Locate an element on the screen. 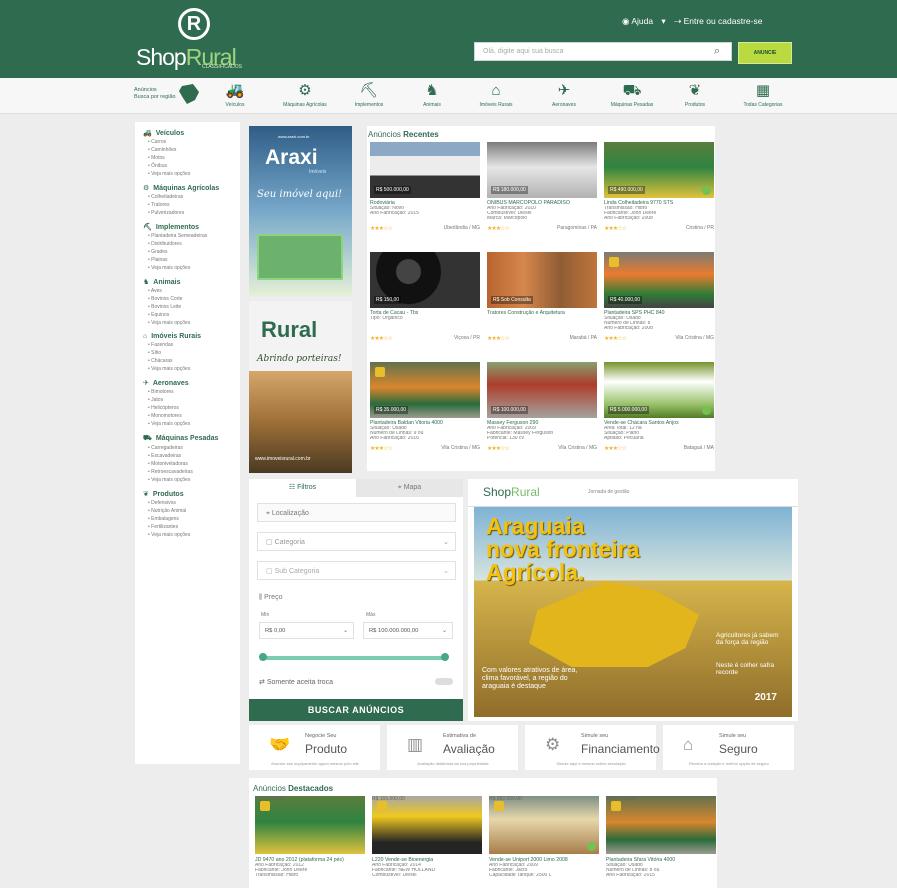 Image resolution: width=897 pixels, height=888 pixels. sidebar-subitem: • Jatos is located at coordinates (194, 400).